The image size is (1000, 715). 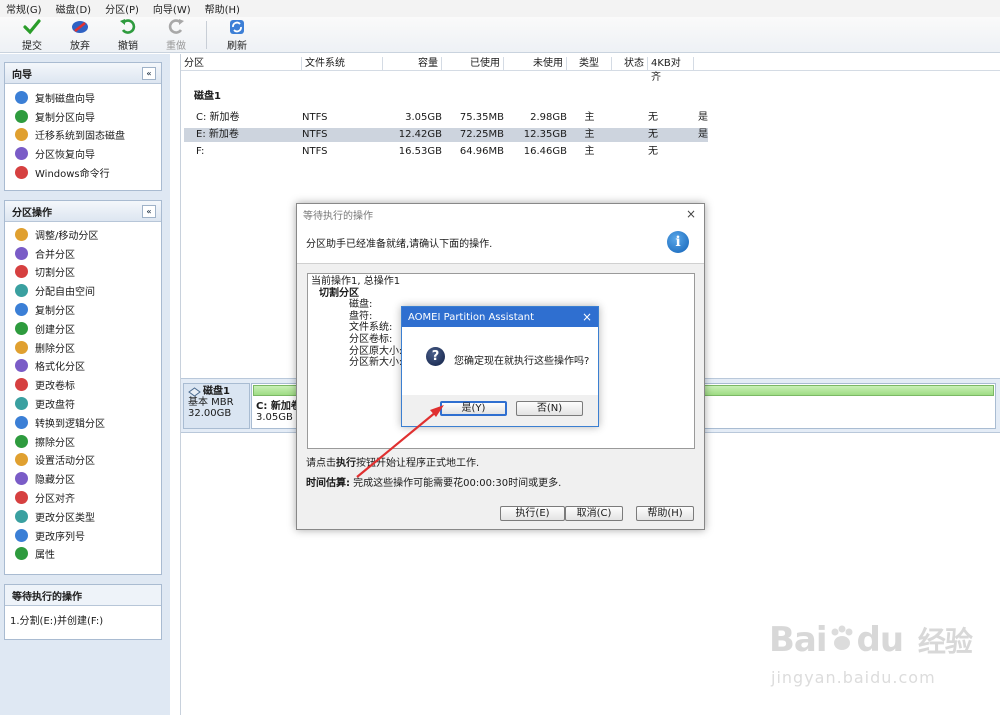 I want to click on paw-icon, so click(x=842, y=637).